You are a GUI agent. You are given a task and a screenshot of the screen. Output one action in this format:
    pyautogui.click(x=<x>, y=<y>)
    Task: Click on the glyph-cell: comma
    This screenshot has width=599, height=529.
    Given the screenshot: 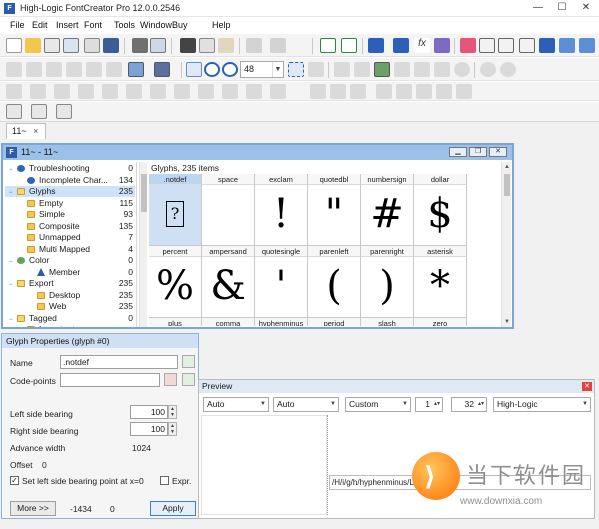 What is the action you would take?
    pyautogui.click(x=228, y=322)
    